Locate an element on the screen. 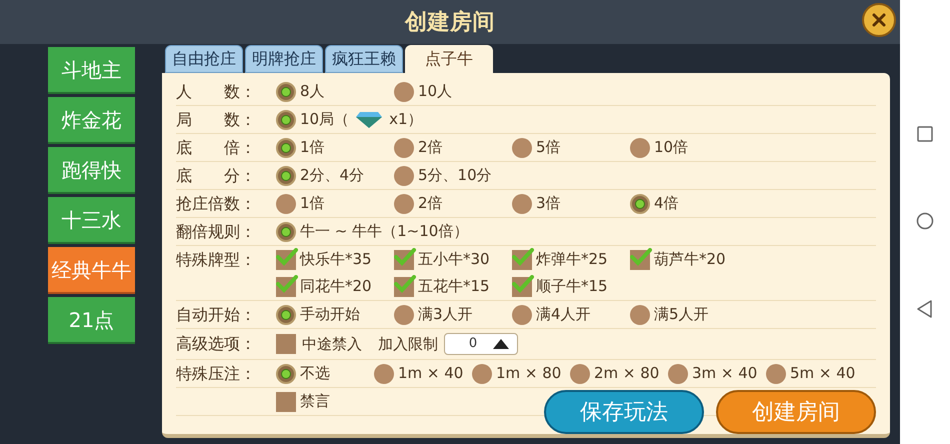 This screenshot has height=444, width=950. option-text: 10人 is located at coordinates (435, 91).